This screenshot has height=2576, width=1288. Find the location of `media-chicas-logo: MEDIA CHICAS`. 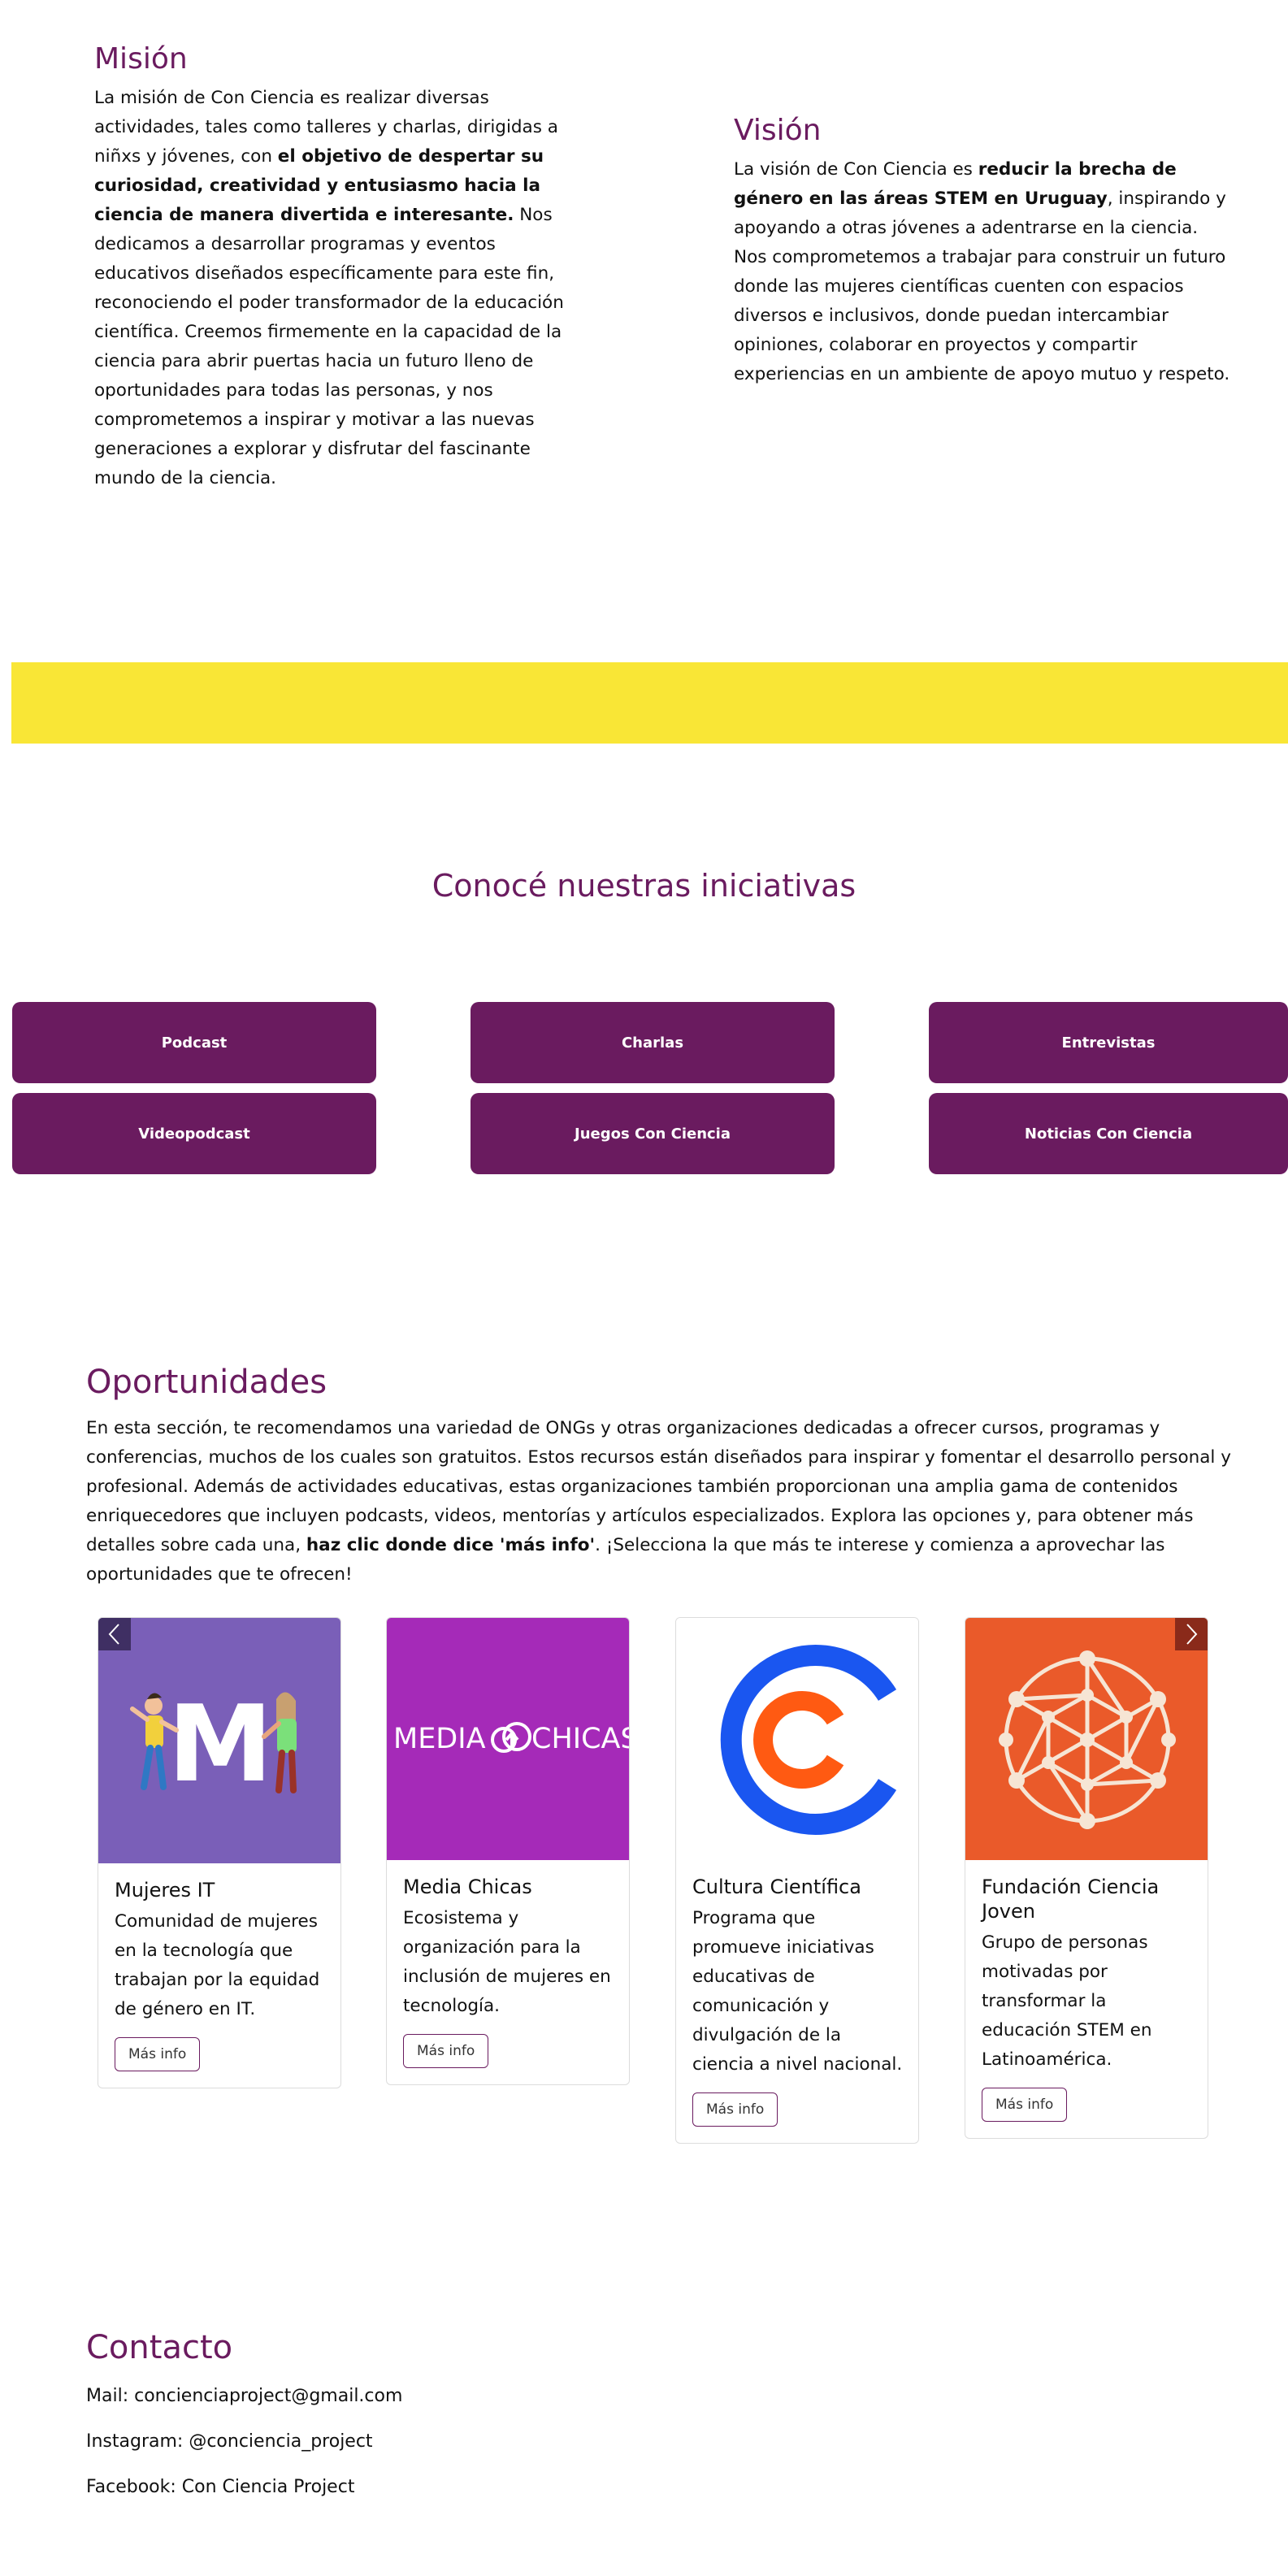

media-chicas-logo: MEDIA CHICAS is located at coordinates (508, 1739).